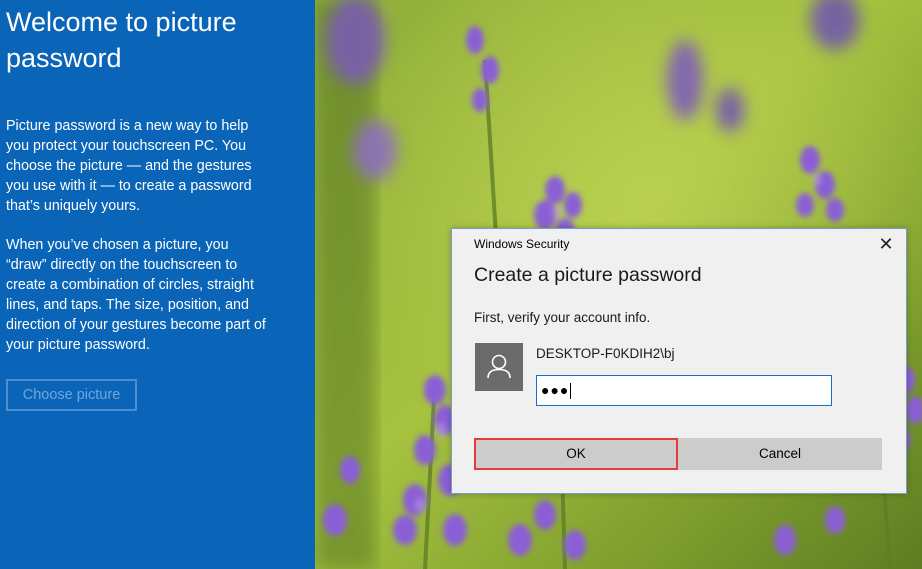 The width and height of the screenshot is (922, 569). What do you see at coordinates (576, 454) in the screenshot?
I see `ok-button: OK` at bounding box center [576, 454].